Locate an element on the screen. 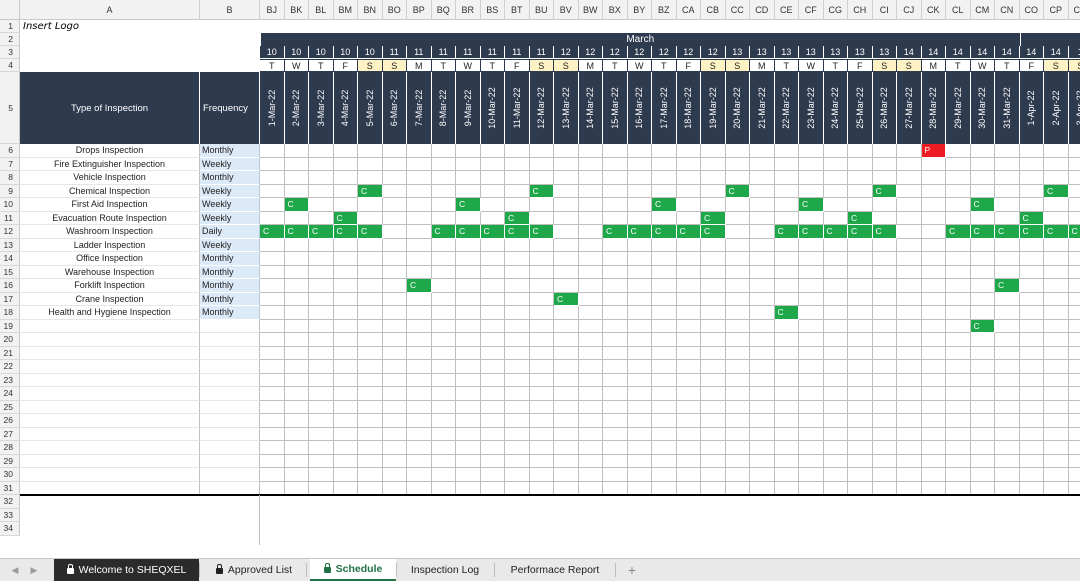 This screenshot has height=581, width=1080. column-header: CD is located at coordinates (762, 10).